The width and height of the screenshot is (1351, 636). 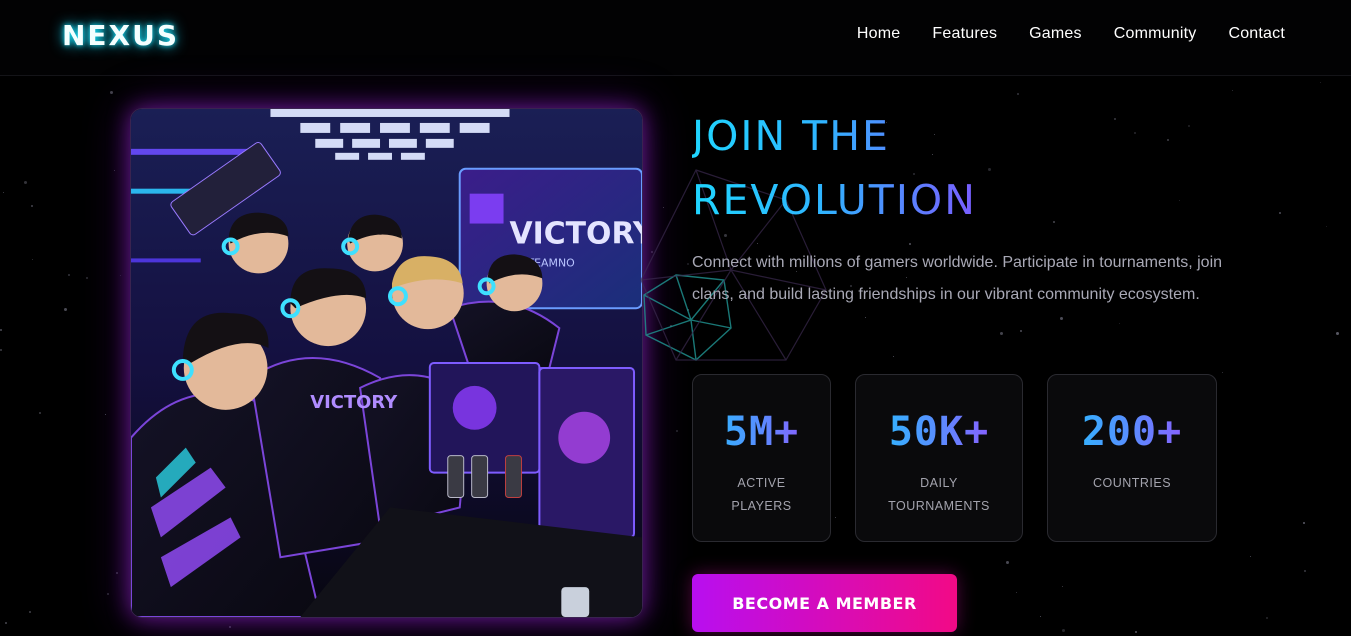 What do you see at coordinates (761, 432) in the screenshot?
I see `stat-value: 5M+` at bounding box center [761, 432].